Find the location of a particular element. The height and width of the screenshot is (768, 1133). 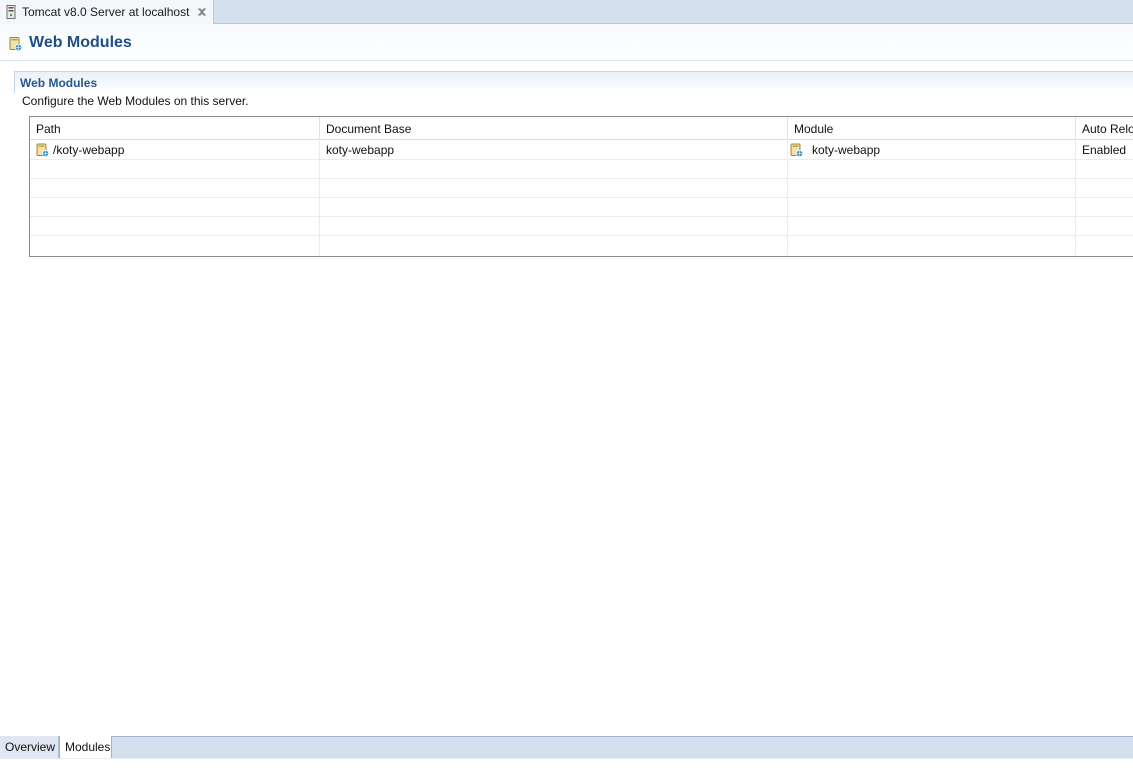

cell-document-base: koty-webapp is located at coordinates (554, 150).